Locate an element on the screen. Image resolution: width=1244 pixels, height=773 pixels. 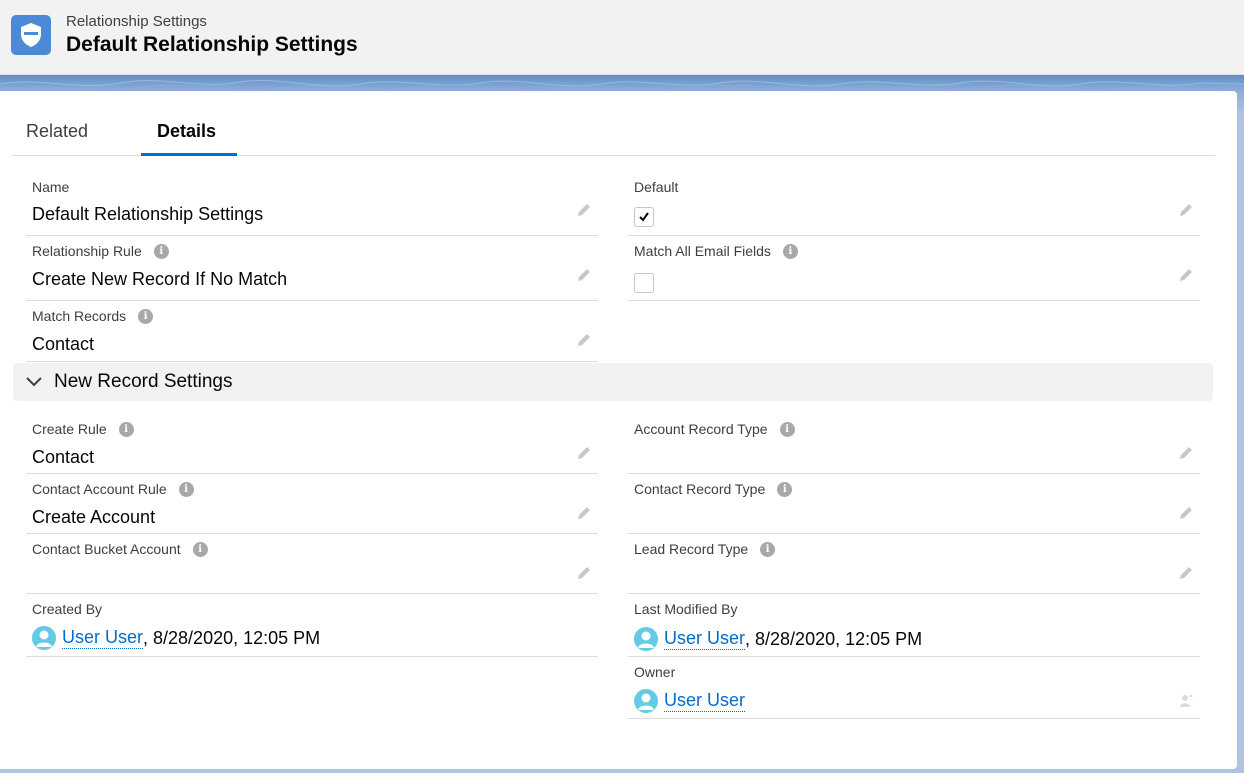
field-name: Name Default Relationship Settings is located at coordinates (312, 204).